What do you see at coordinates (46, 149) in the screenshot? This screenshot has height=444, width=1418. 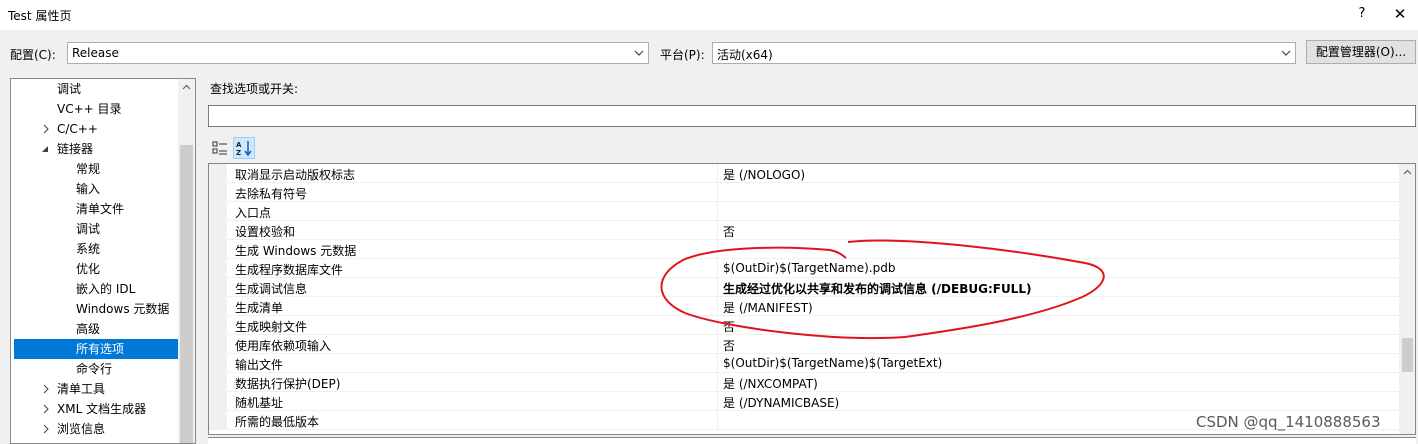 I see `expanded-arrow-icon` at bounding box center [46, 149].